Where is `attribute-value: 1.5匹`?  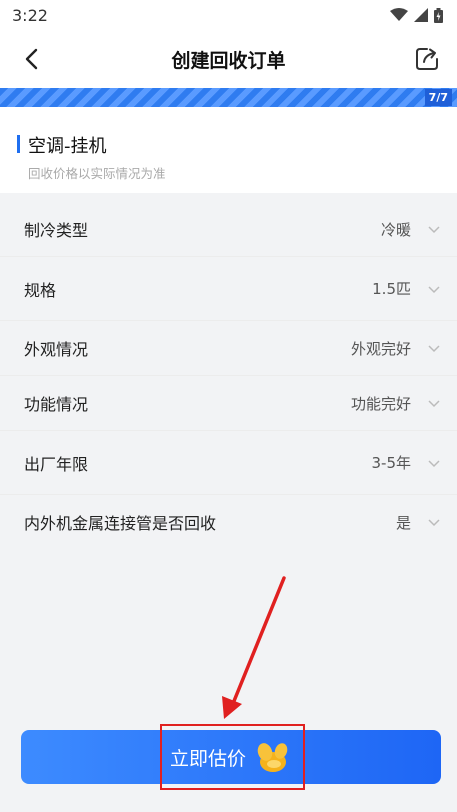
attribute-value: 1.5匹 is located at coordinates (391, 289).